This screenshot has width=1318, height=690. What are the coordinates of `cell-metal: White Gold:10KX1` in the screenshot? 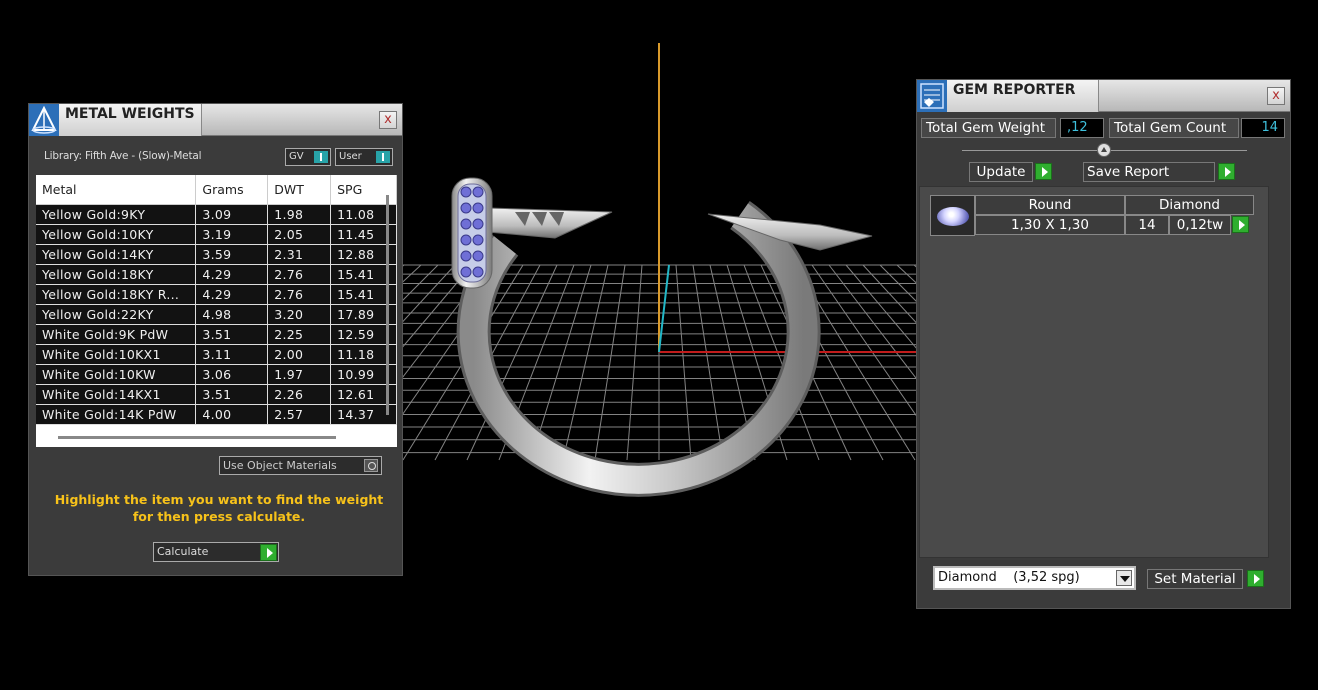 It's located at (116, 354).